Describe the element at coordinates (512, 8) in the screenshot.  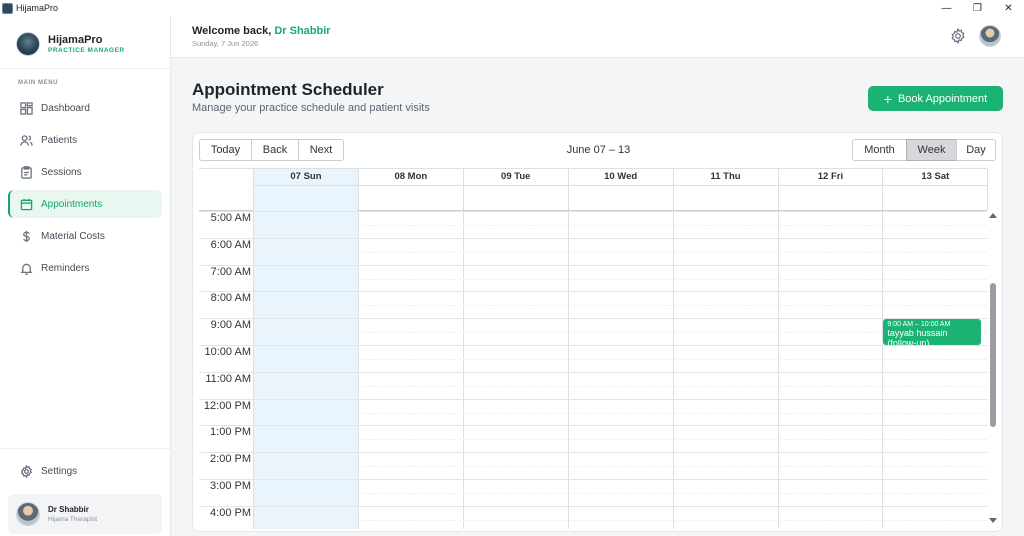
I see `window-titlebar: HijamaPro — ❐ ✕` at that location.